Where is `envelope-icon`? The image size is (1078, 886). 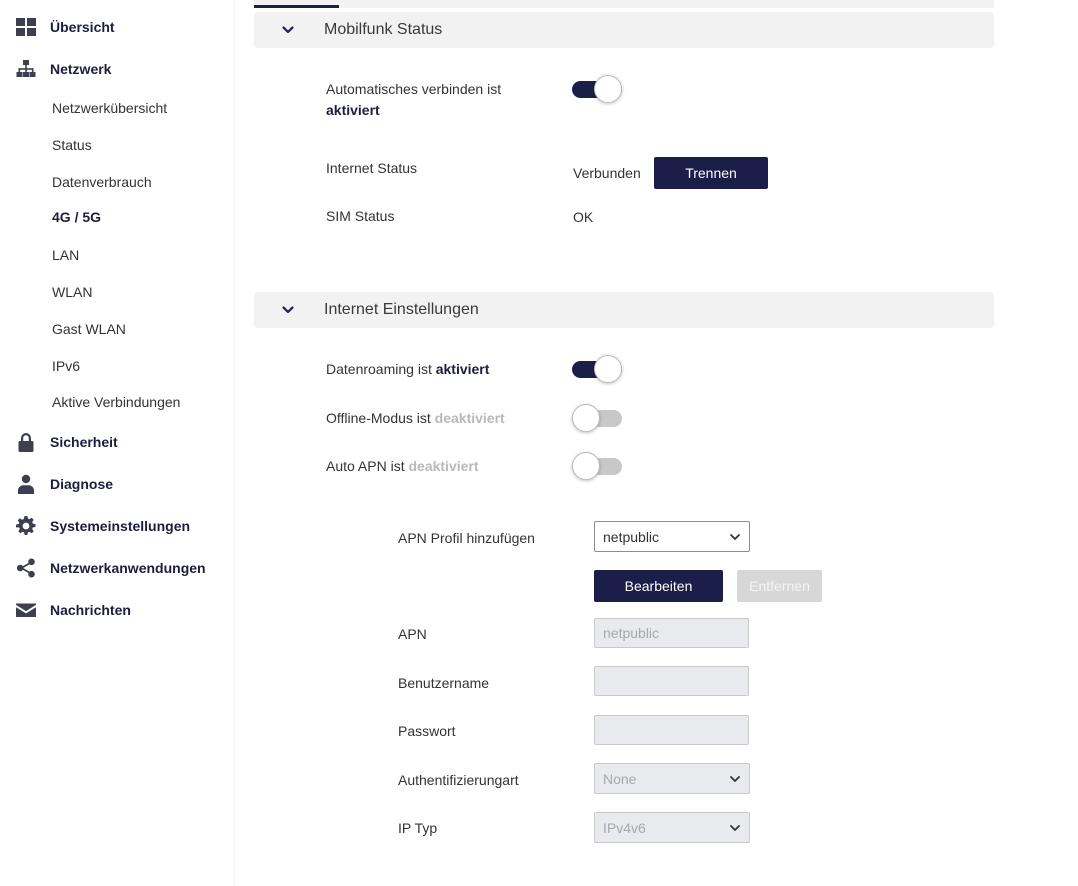 envelope-icon is located at coordinates (26, 610).